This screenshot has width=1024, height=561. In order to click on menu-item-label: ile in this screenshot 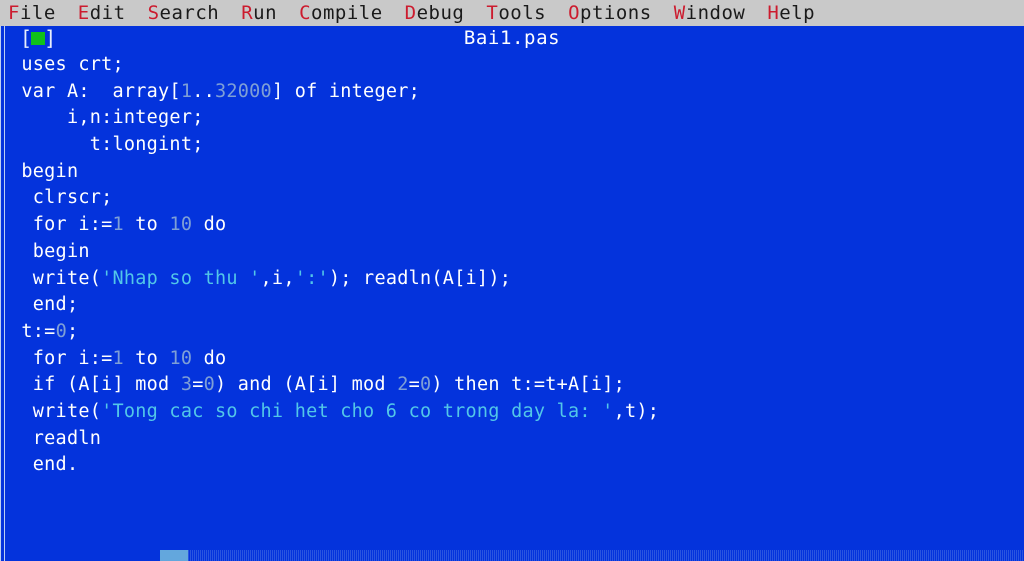, I will do `click(37, 12)`.